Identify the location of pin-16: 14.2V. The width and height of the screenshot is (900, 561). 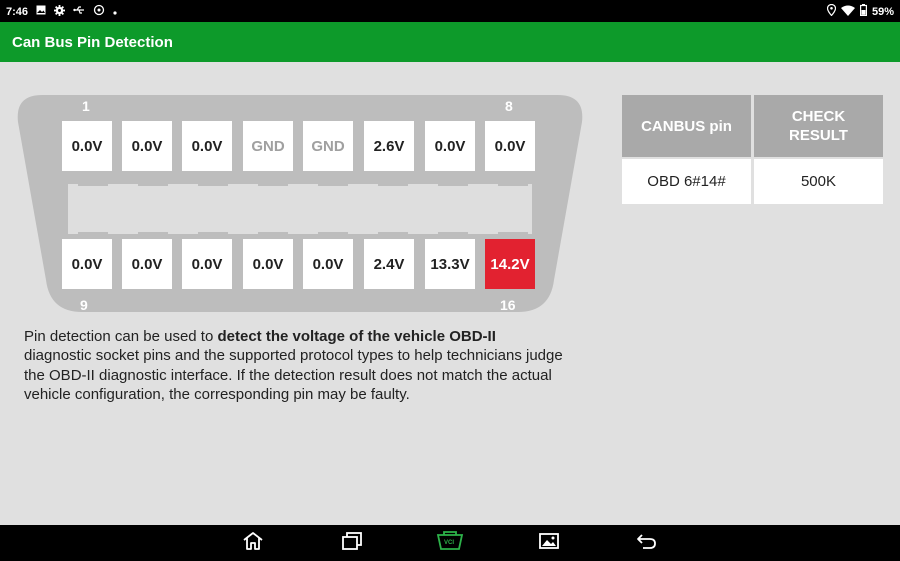
(510, 264).